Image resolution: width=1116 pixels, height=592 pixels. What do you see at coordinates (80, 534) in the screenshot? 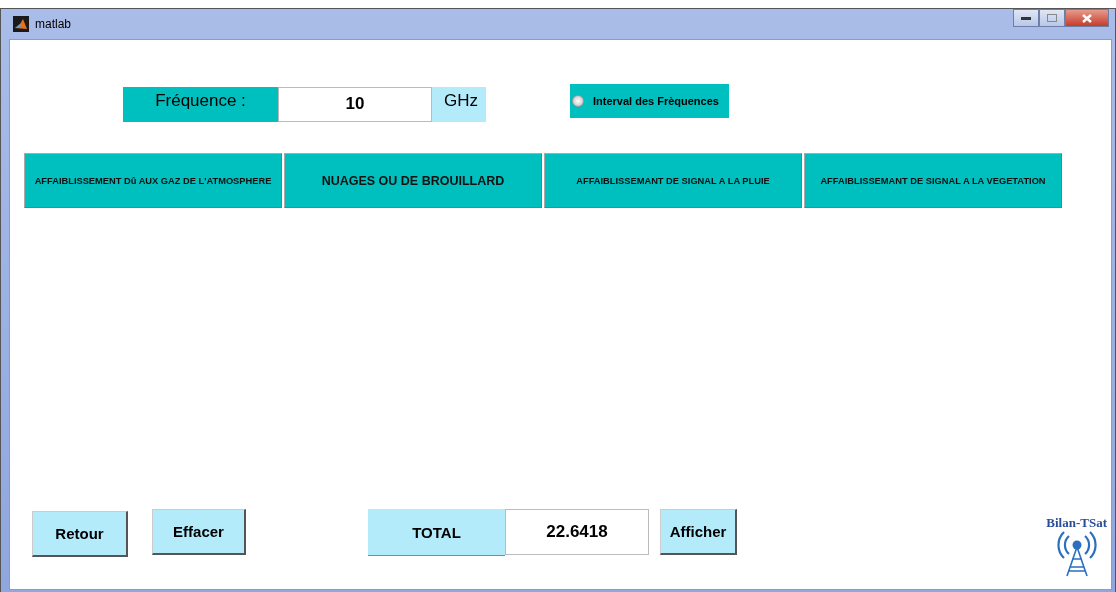
I see `action-button: Retour` at bounding box center [80, 534].